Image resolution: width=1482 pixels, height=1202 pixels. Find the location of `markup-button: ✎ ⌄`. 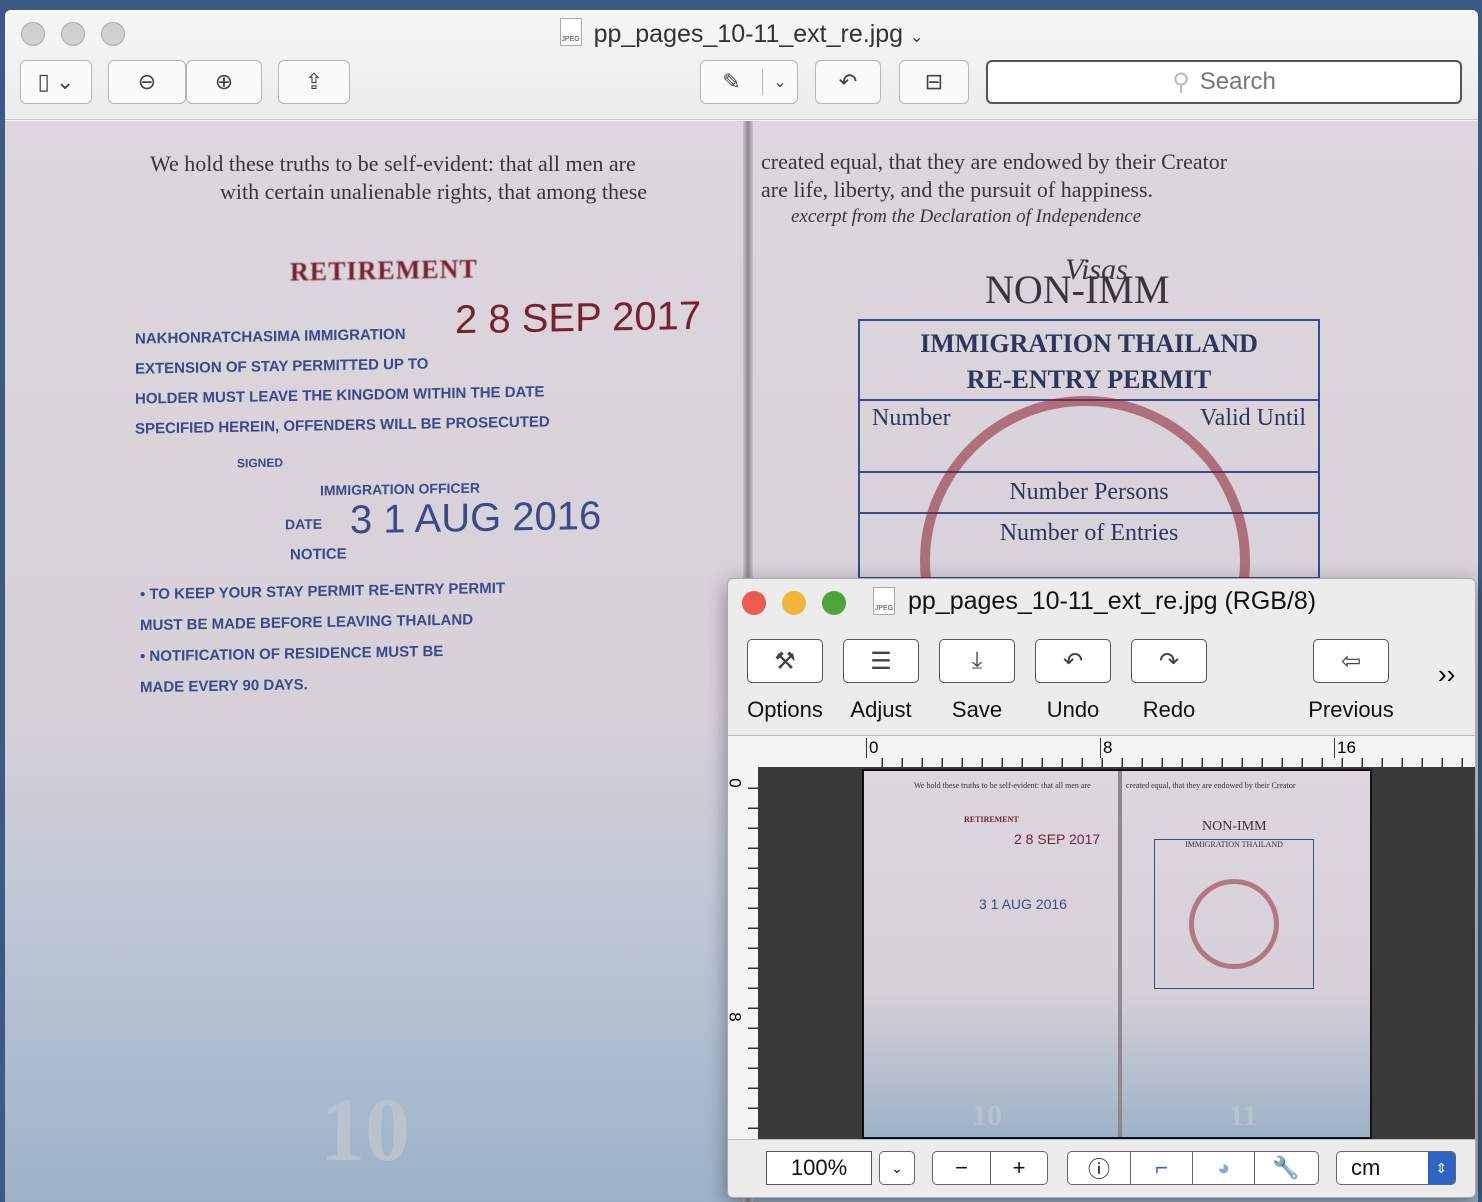

markup-button: ✎ ⌄ is located at coordinates (749, 82).